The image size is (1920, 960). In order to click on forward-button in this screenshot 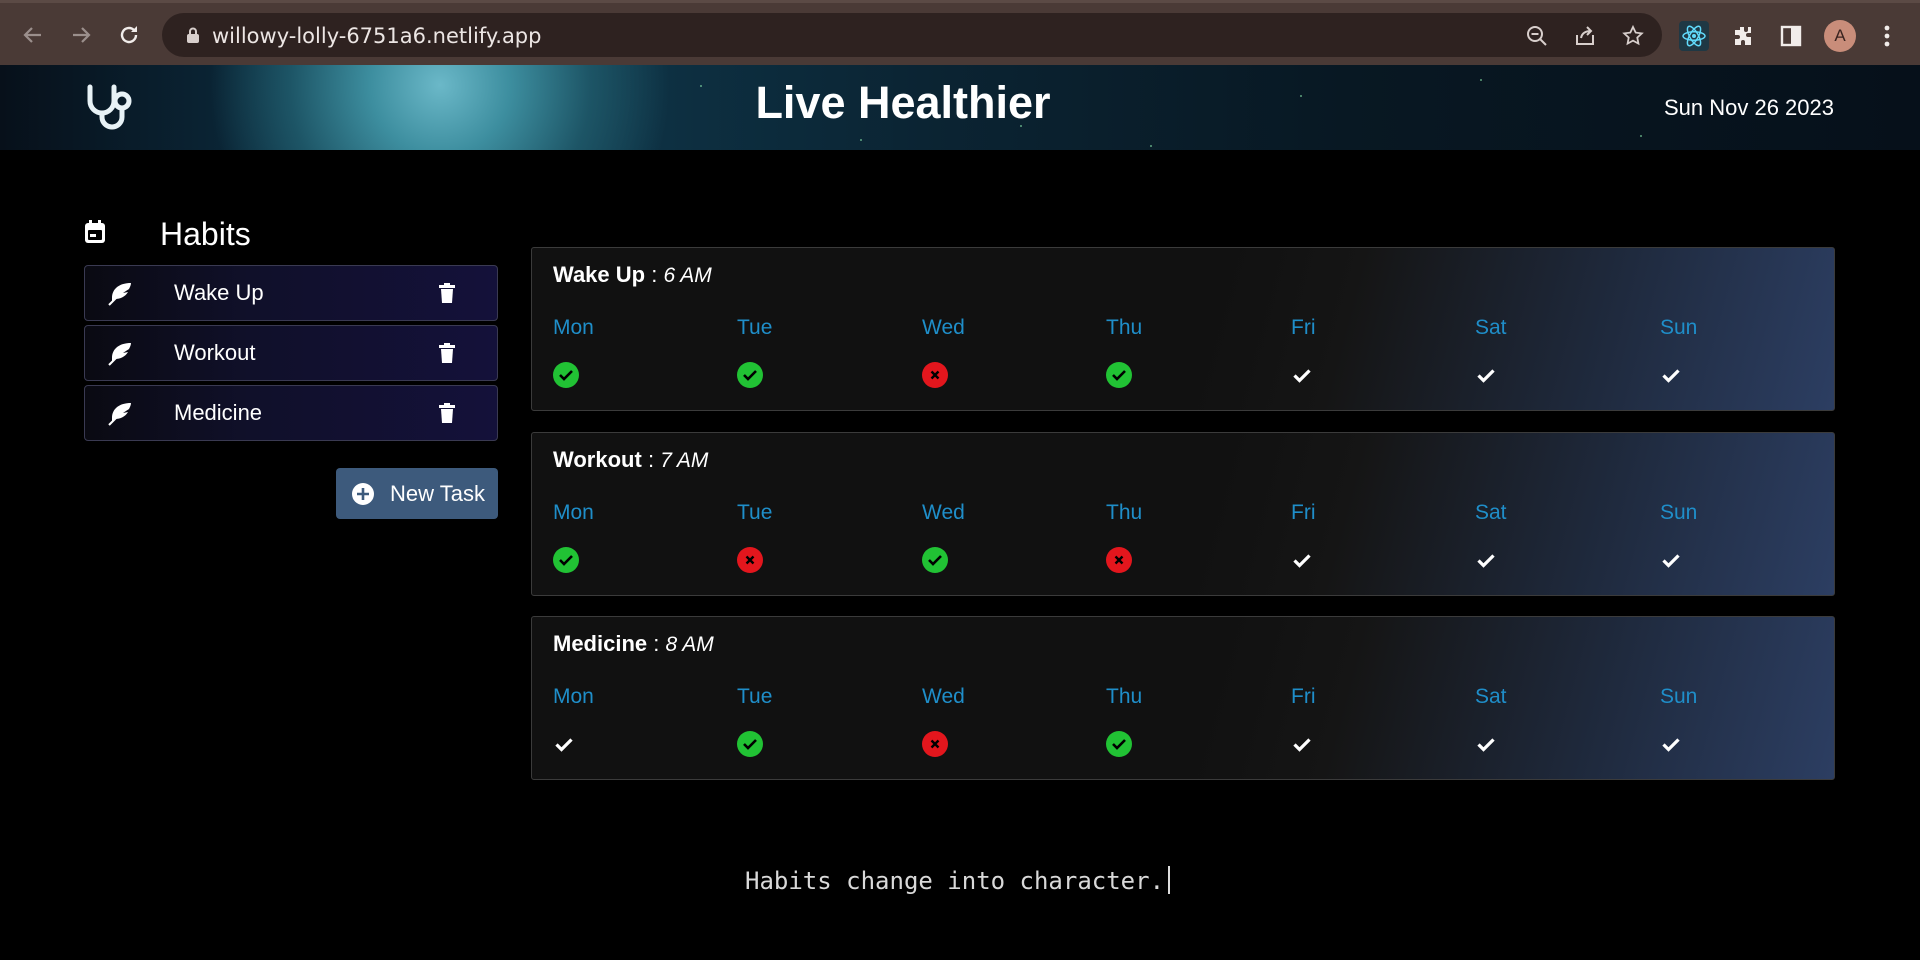, I will do `click(81, 35)`.